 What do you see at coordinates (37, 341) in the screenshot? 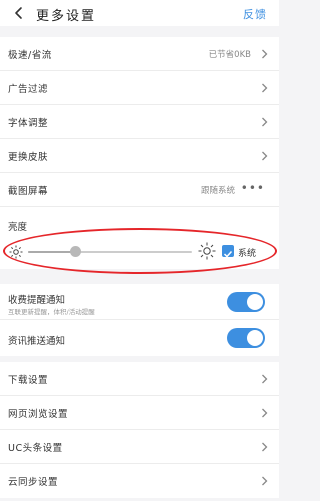
I see `setting-label: 资讯推送通知` at bounding box center [37, 341].